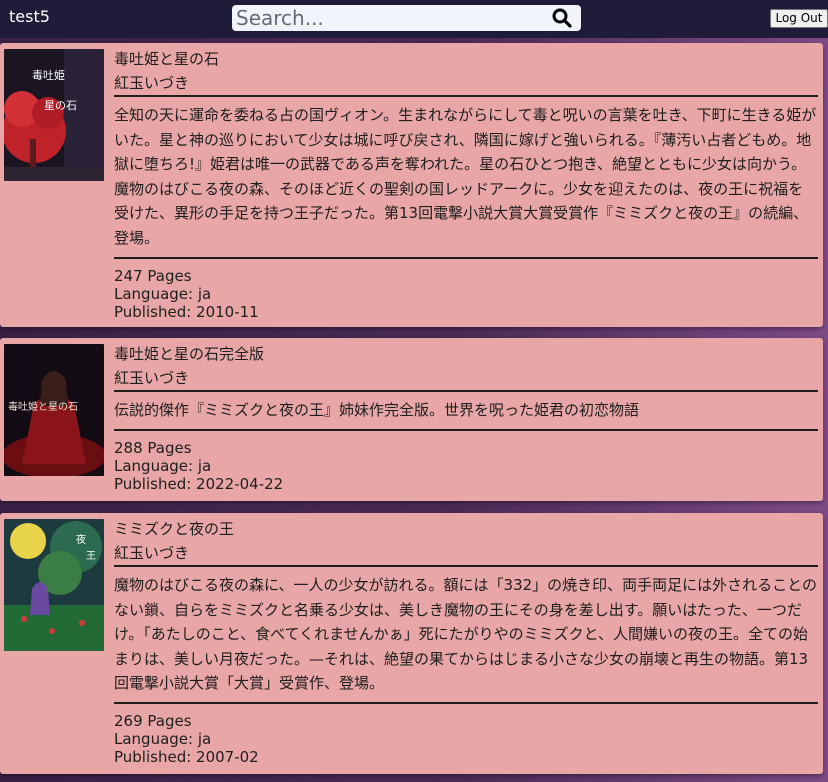 This screenshot has width=828, height=782. I want to click on published-date: Published: 2010-11, so click(186, 311).